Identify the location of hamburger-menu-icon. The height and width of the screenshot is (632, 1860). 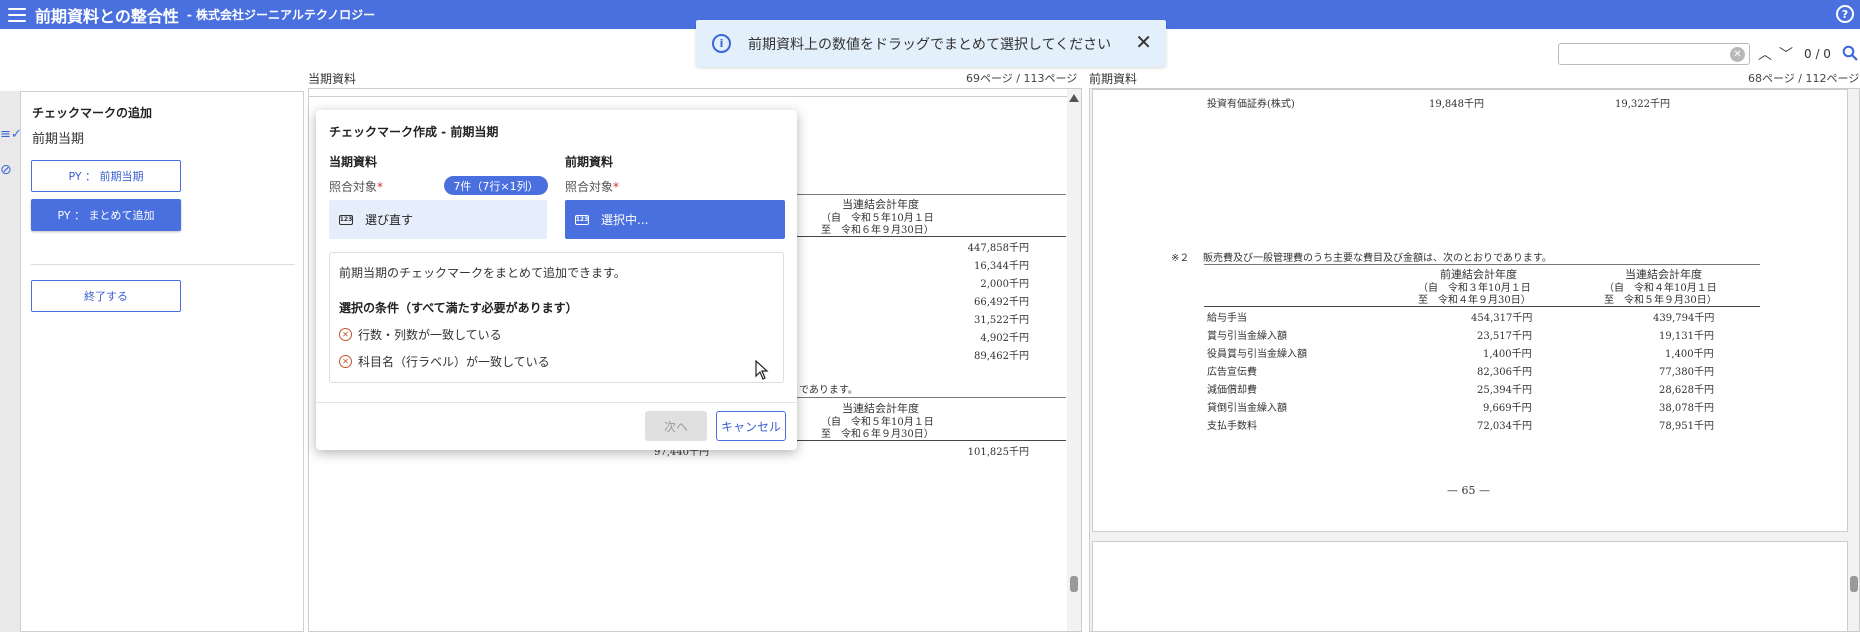
(17, 14).